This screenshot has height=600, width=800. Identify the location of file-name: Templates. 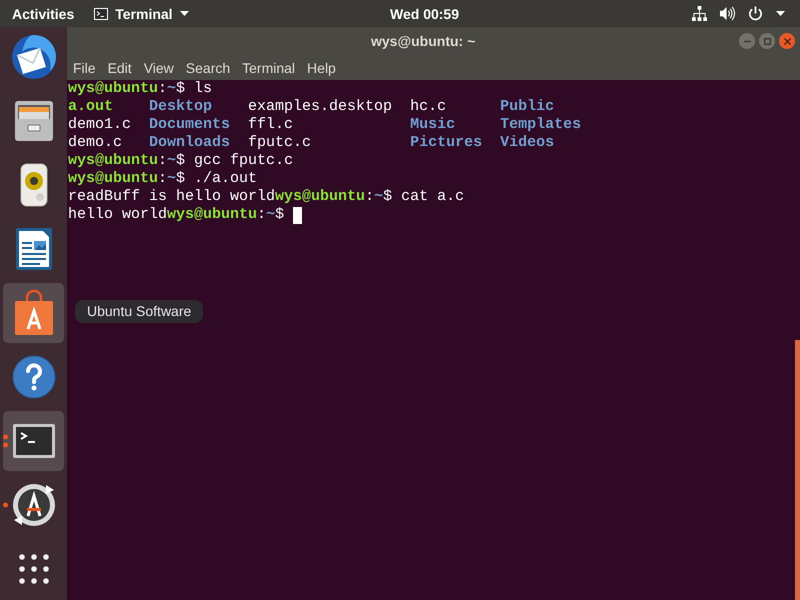
(541, 125).